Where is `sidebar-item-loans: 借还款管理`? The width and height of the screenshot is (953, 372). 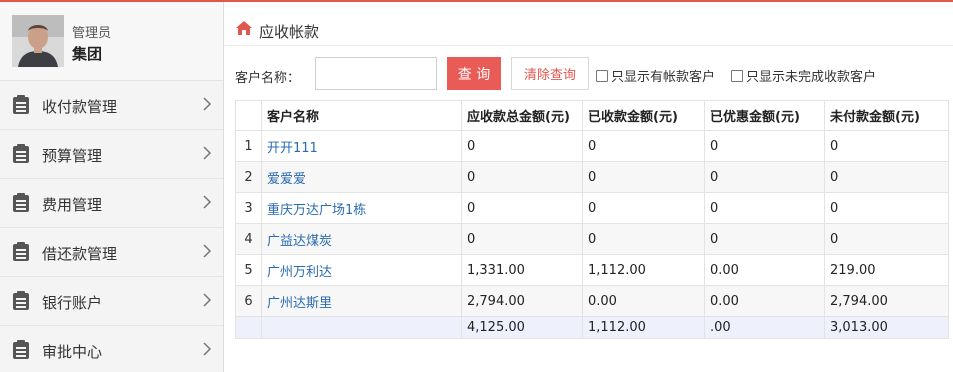 sidebar-item-loans: 借还款管理 is located at coordinates (111, 252).